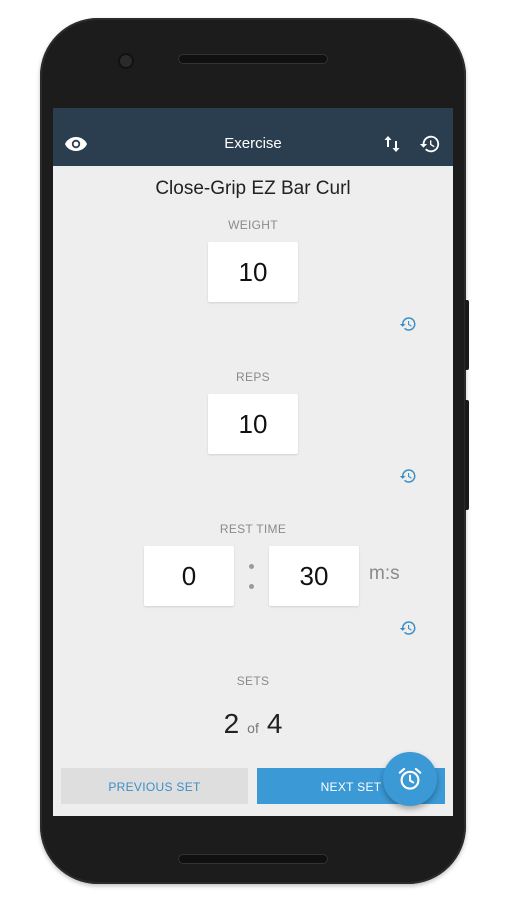  I want to click on alarm-clock-icon, so click(410, 778).